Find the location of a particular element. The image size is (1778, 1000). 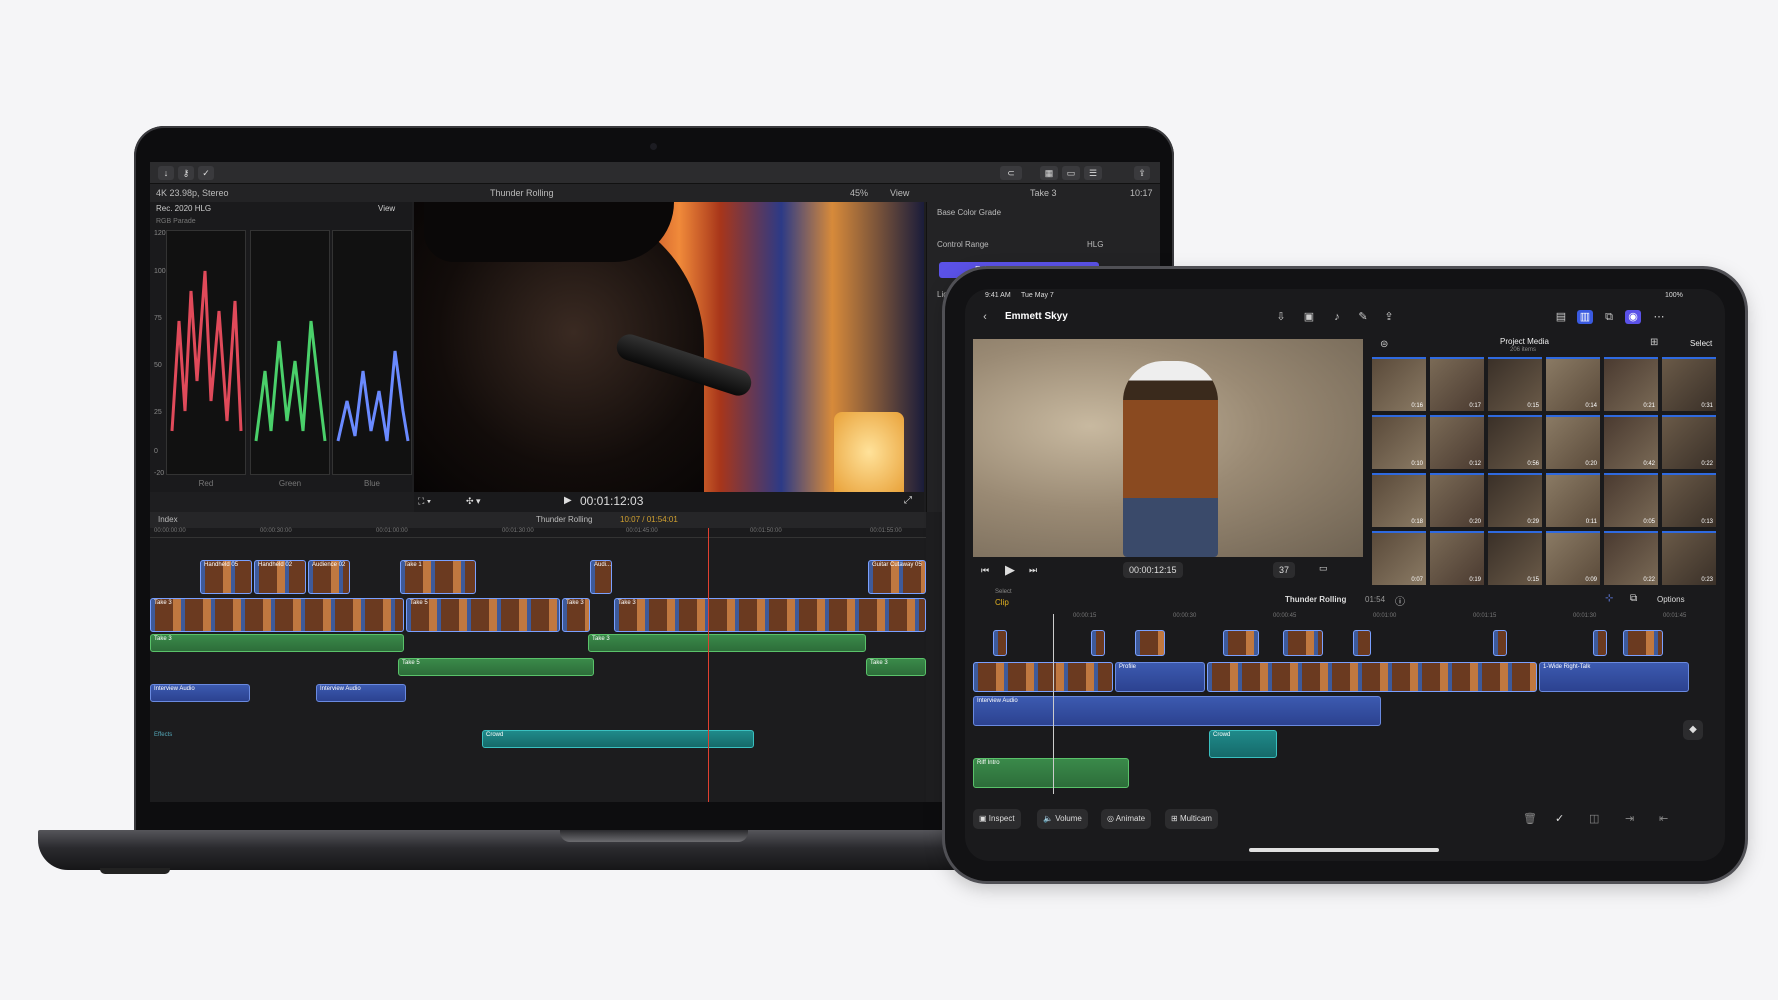

select-button: Select is located at coordinates (1701, 343).